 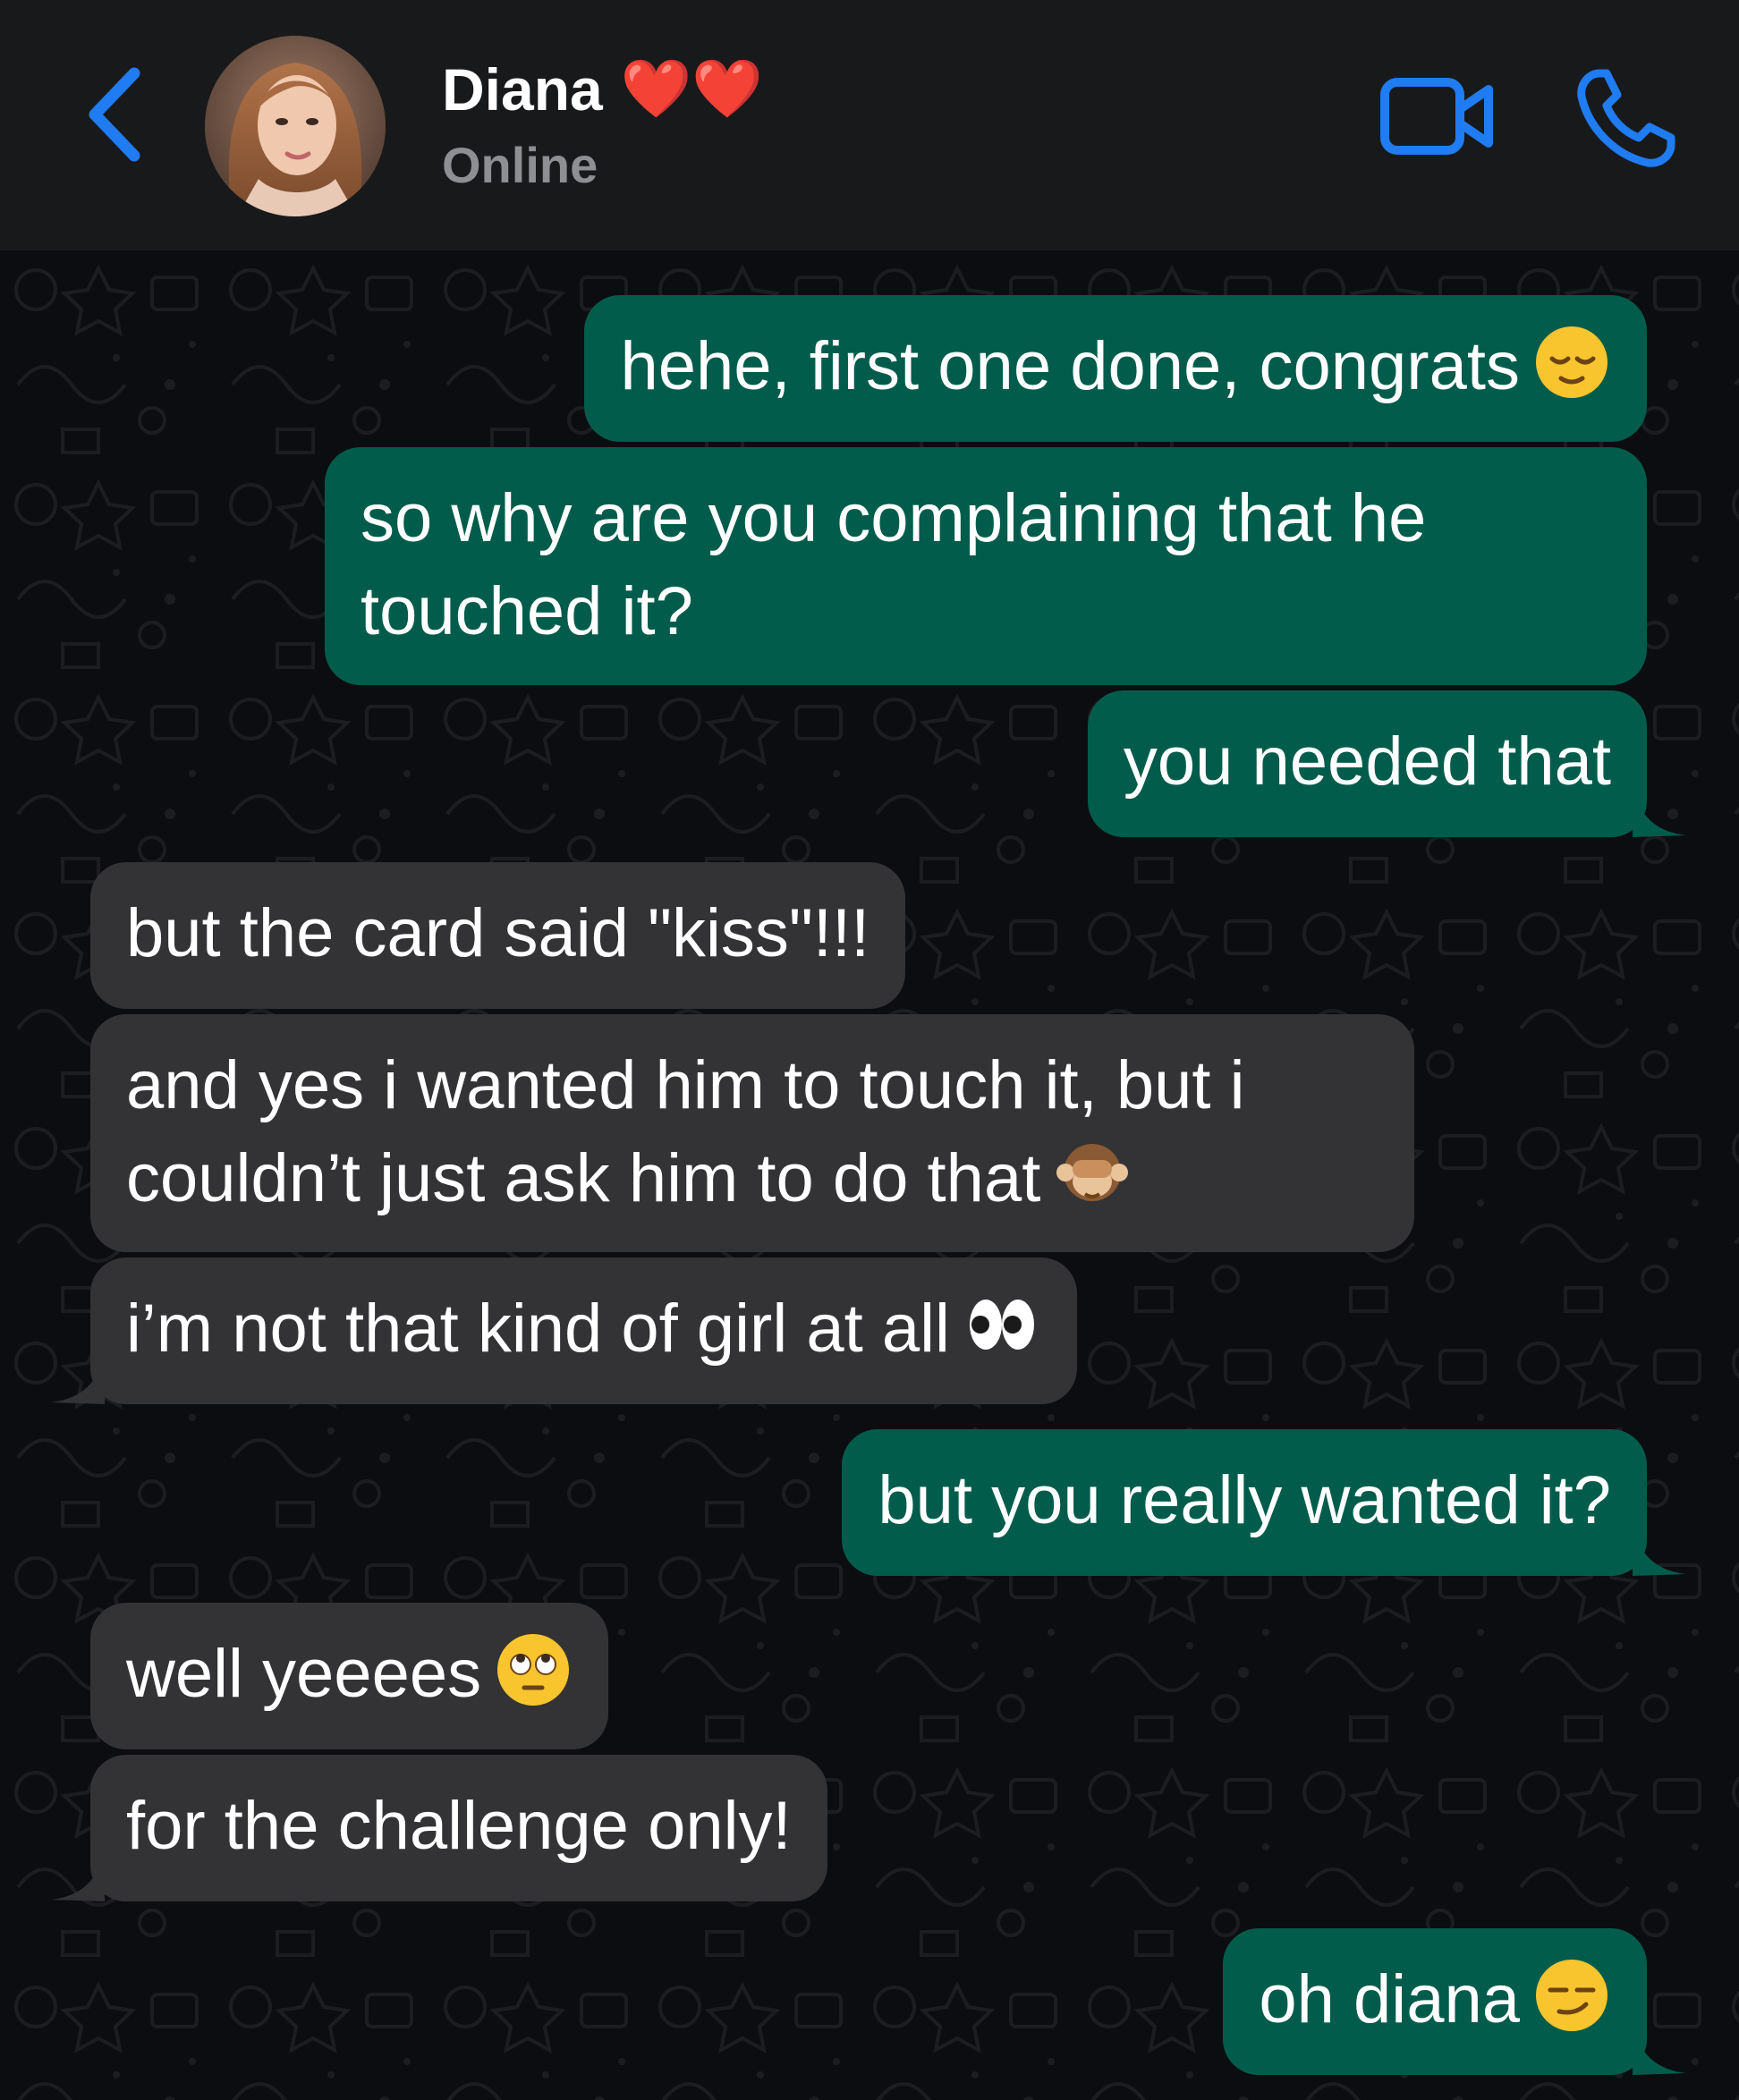 I want to click on message-text: well yeeees, so click(x=350, y=1674).